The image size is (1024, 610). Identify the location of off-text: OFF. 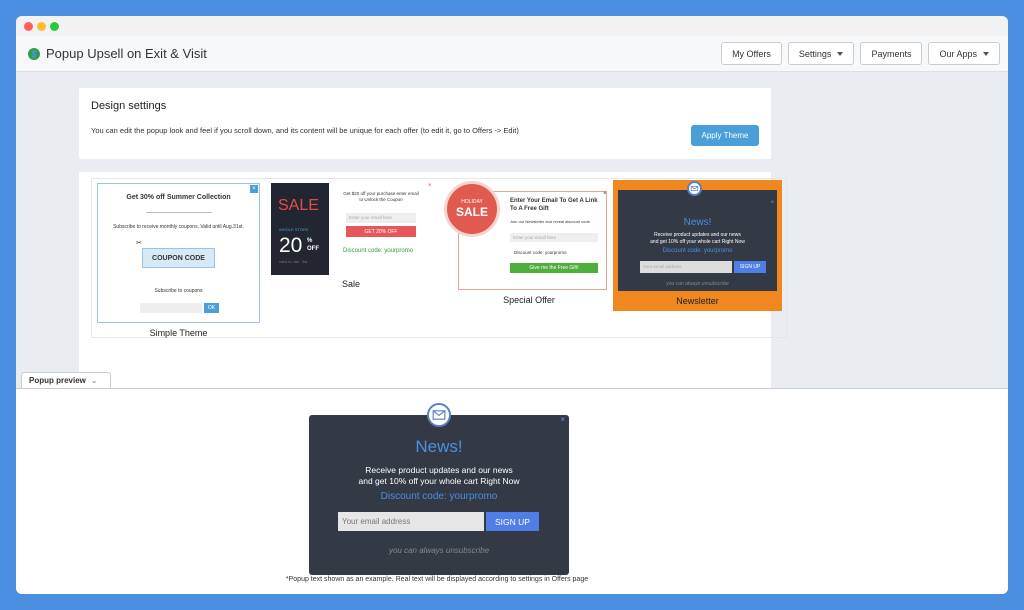
(313, 249).